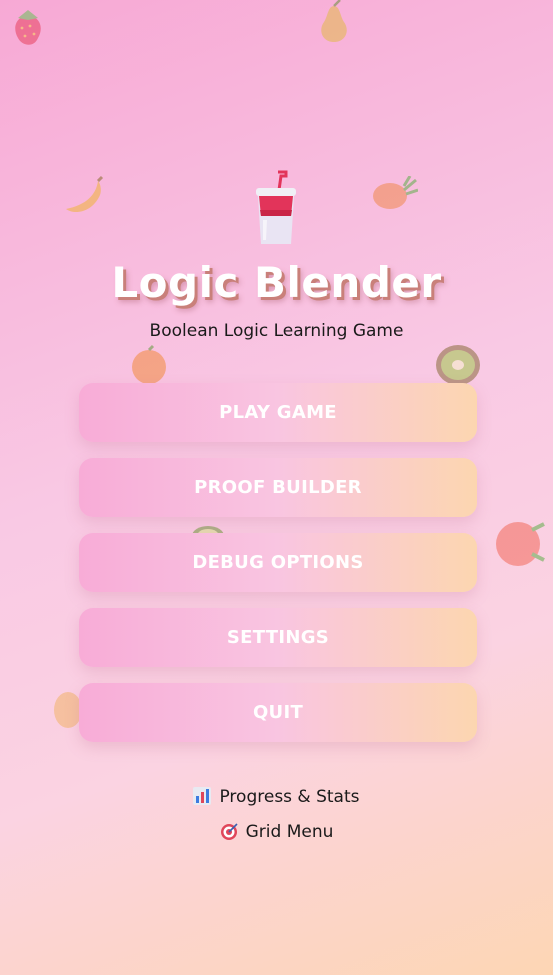 This screenshot has width=553, height=975. Describe the element at coordinates (85, 194) in the screenshot. I see `banana-icon` at that location.